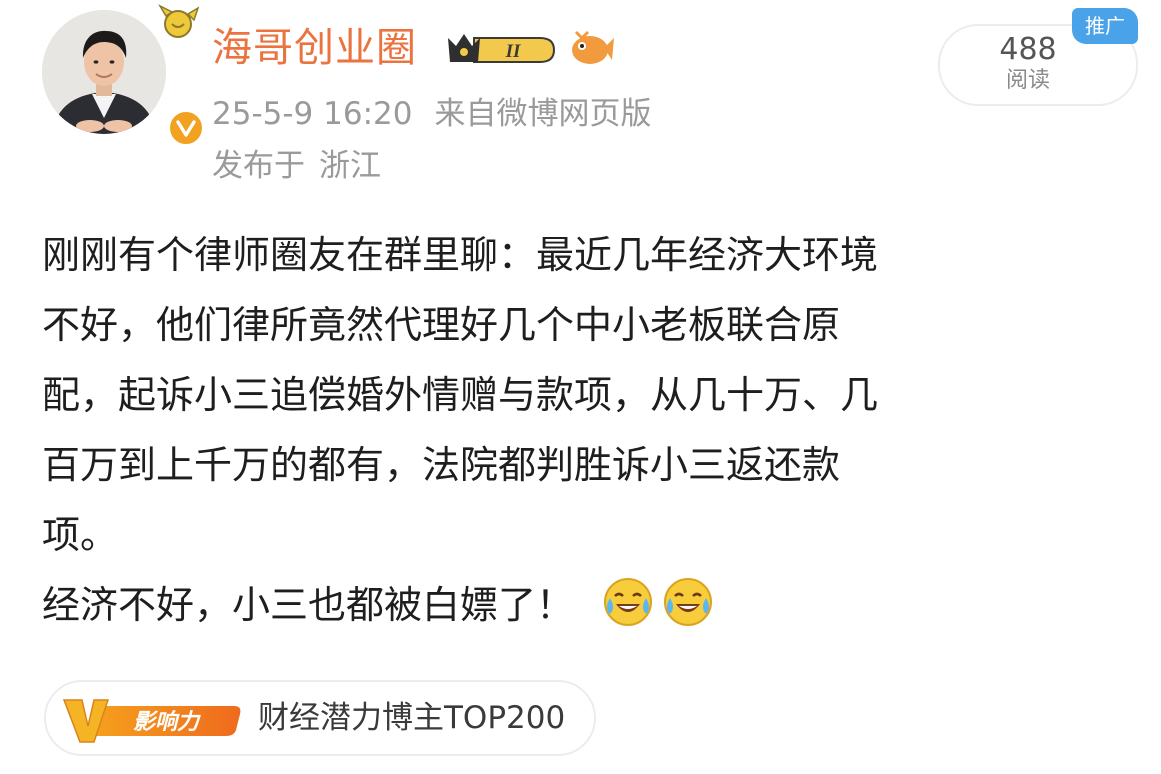 The height and width of the screenshot is (774, 1161). What do you see at coordinates (258, 166) in the screenshot?
I see `location-prefix: 发布于` at bounding box center [258, 166].